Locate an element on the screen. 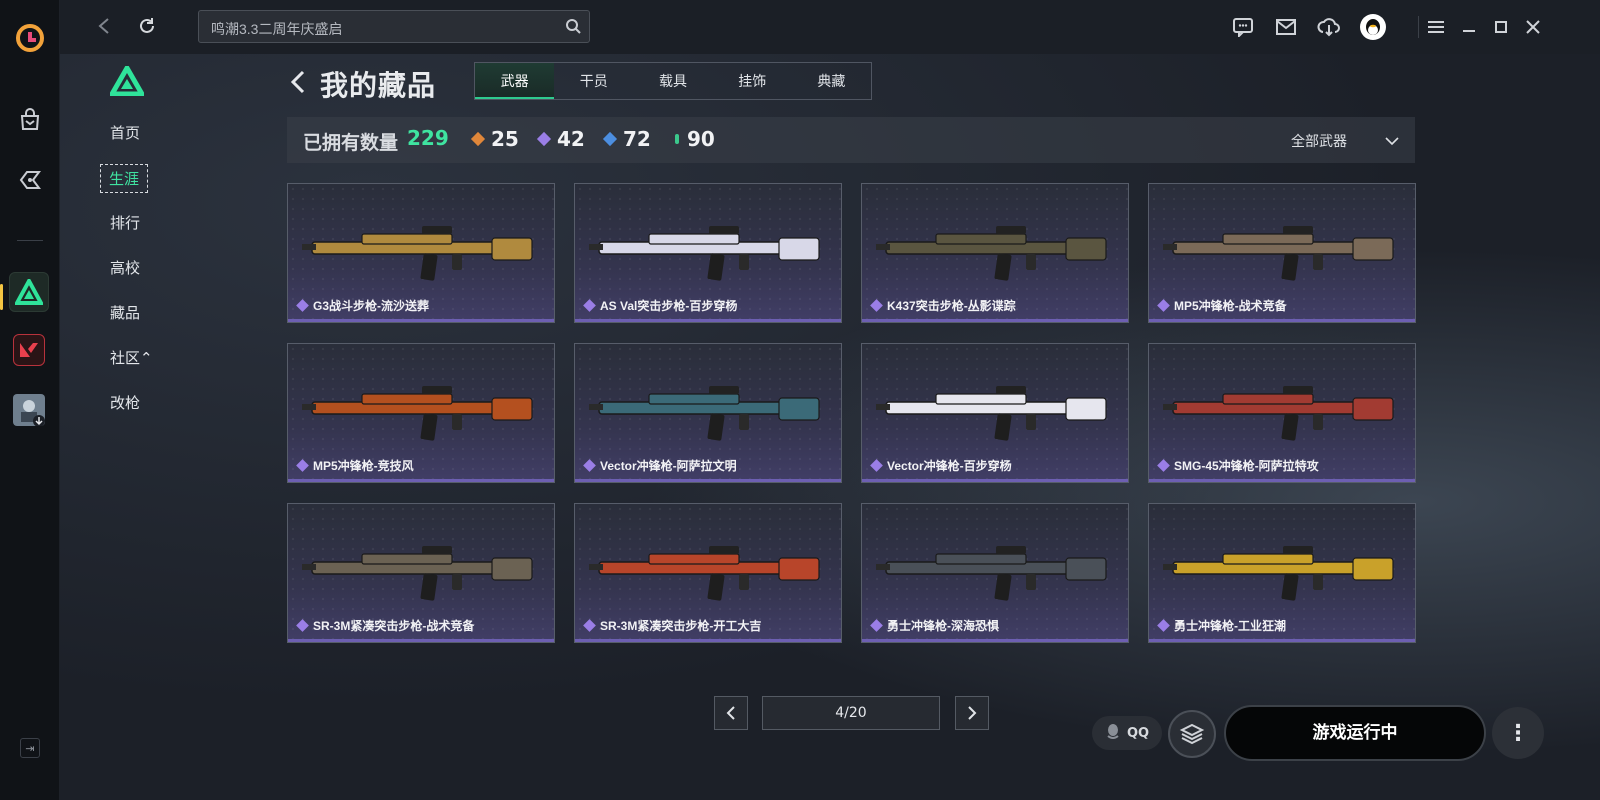  rarity-green-count: 90 is located at coordinates (695, 139).